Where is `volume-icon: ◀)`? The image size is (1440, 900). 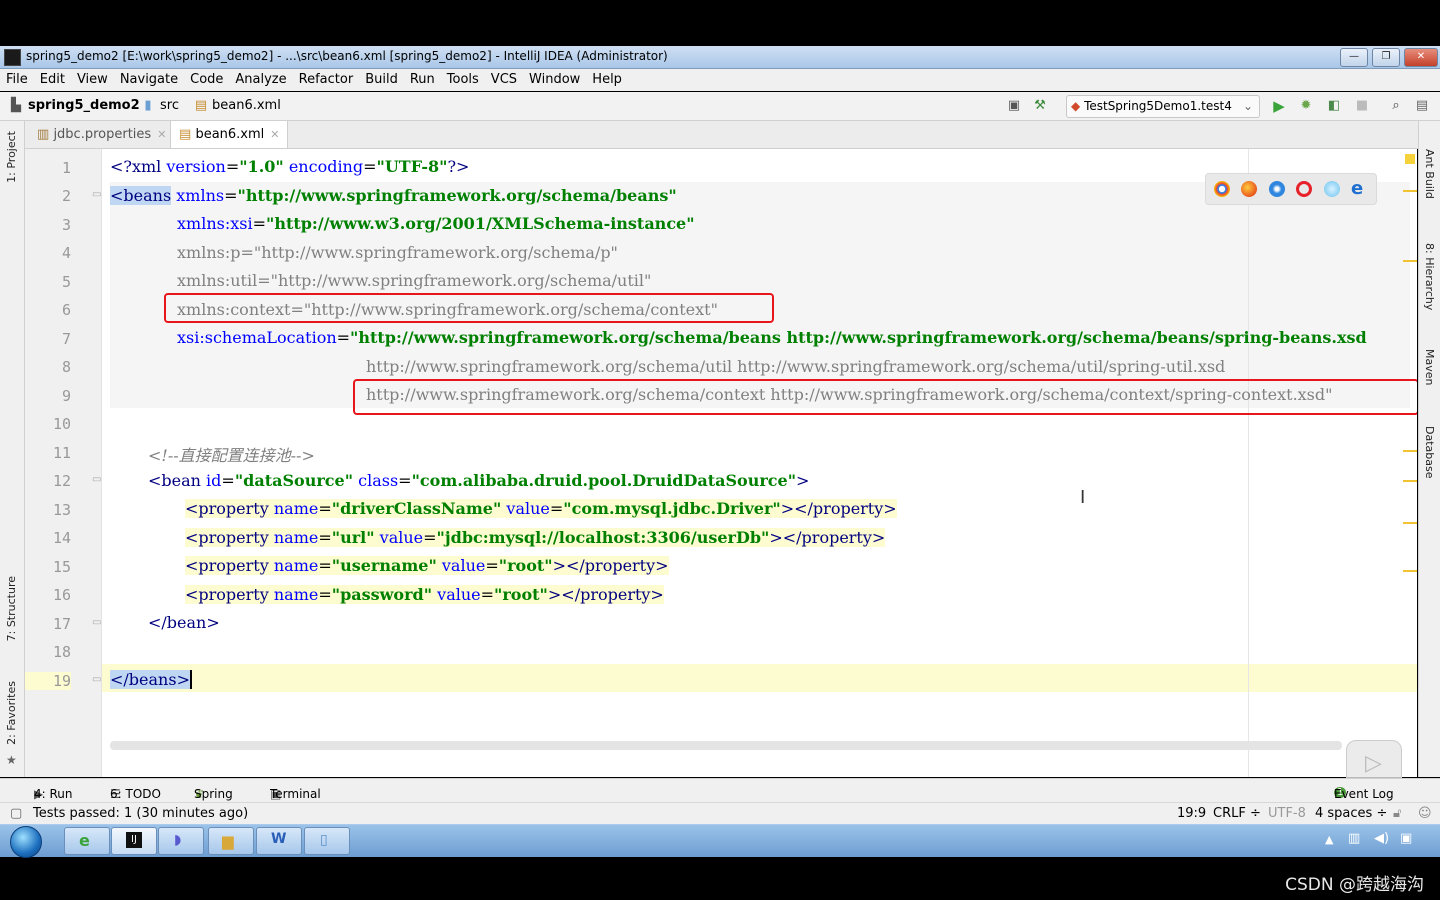
volume-icon: ◀) is located at coordinates (1381, 838).